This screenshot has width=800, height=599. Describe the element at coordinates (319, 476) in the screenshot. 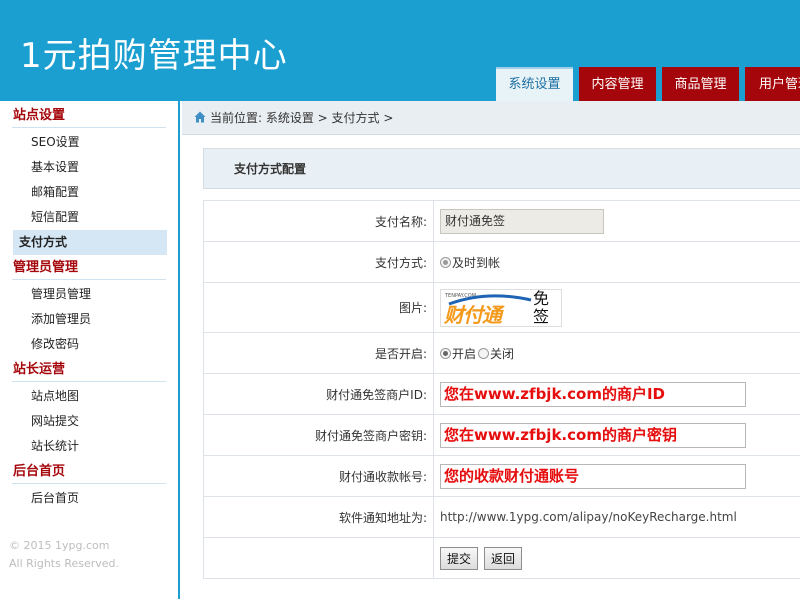

I see `account-label: 财付通收款帐号:` at that location.